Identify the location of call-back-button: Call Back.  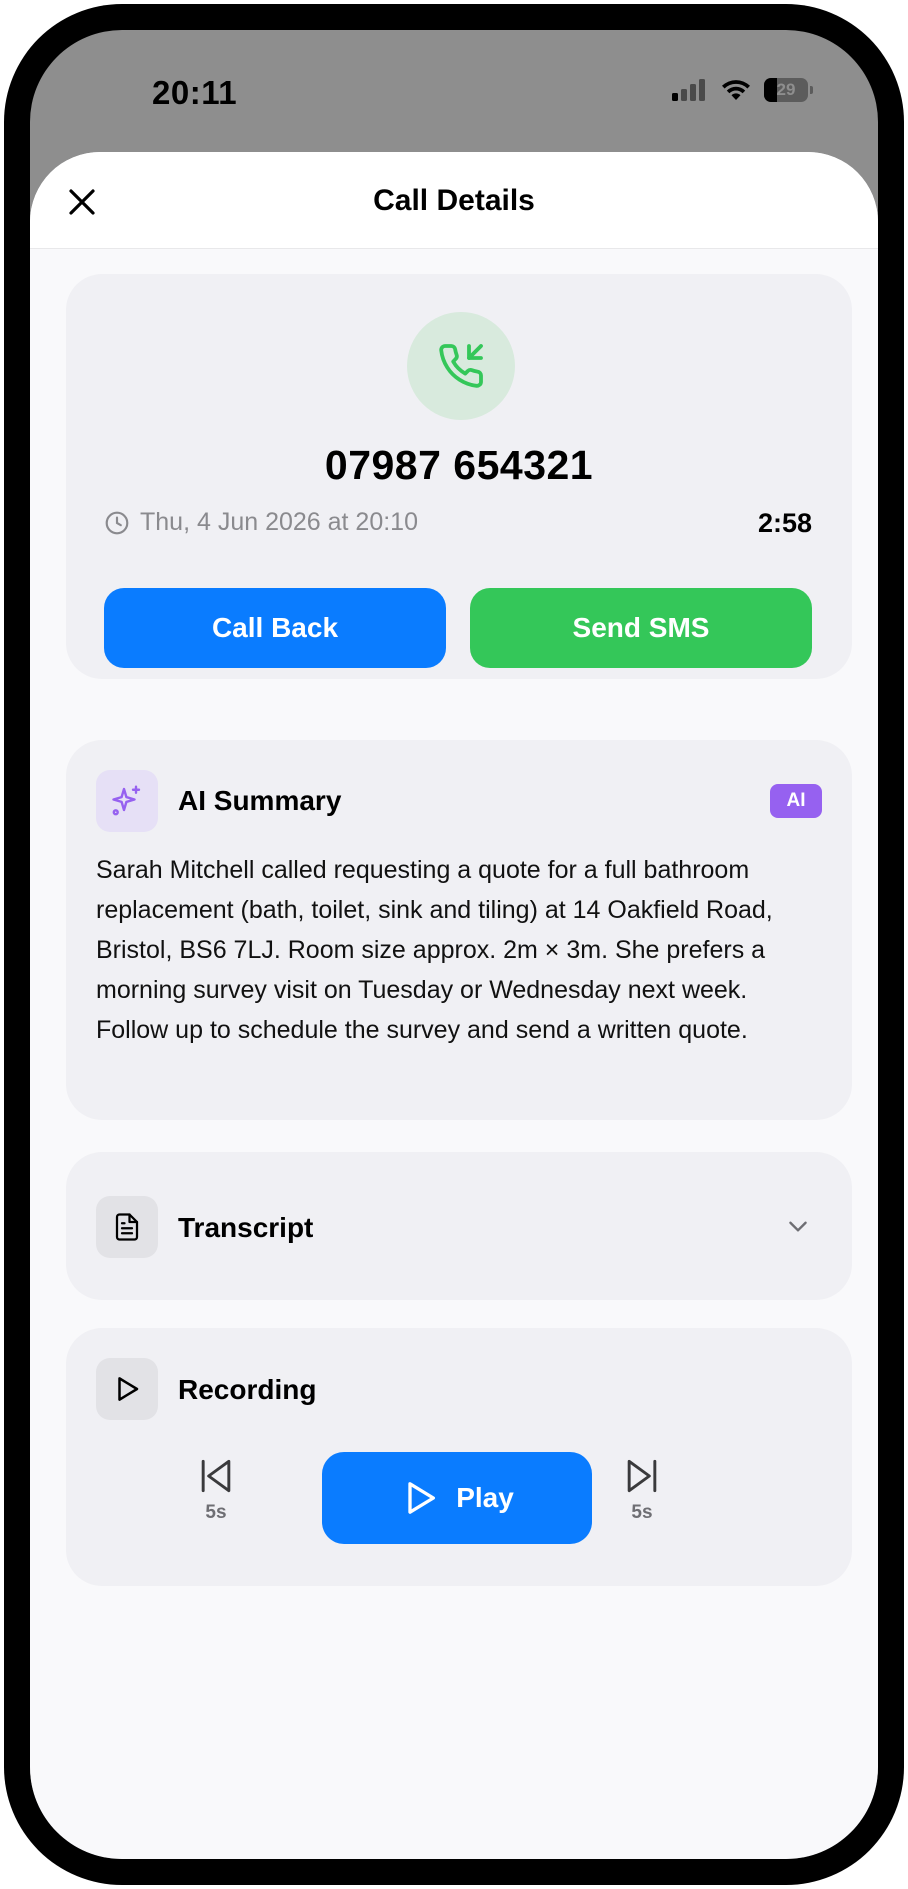
(275, 628).